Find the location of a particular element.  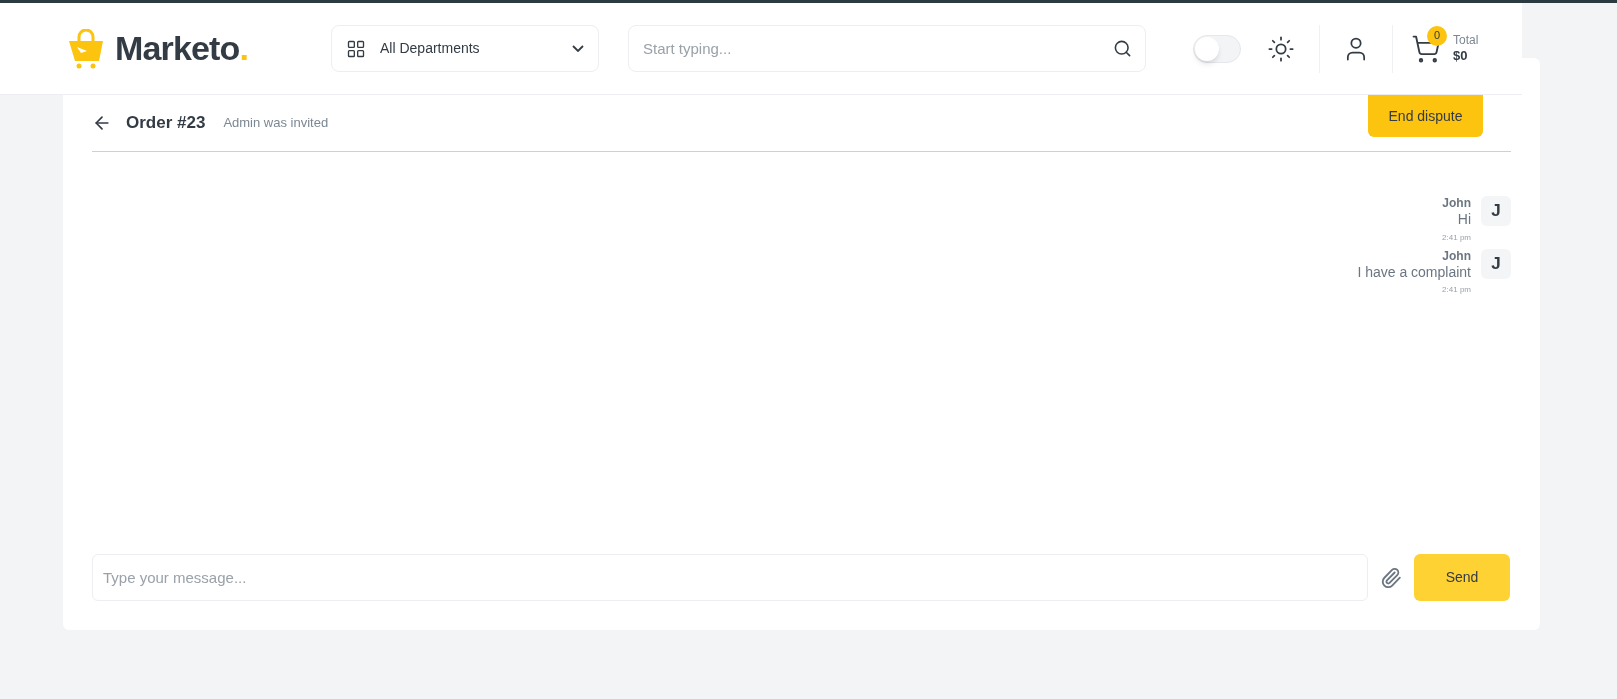

logo-text: Marketo. is located at coordinates (182, 48).